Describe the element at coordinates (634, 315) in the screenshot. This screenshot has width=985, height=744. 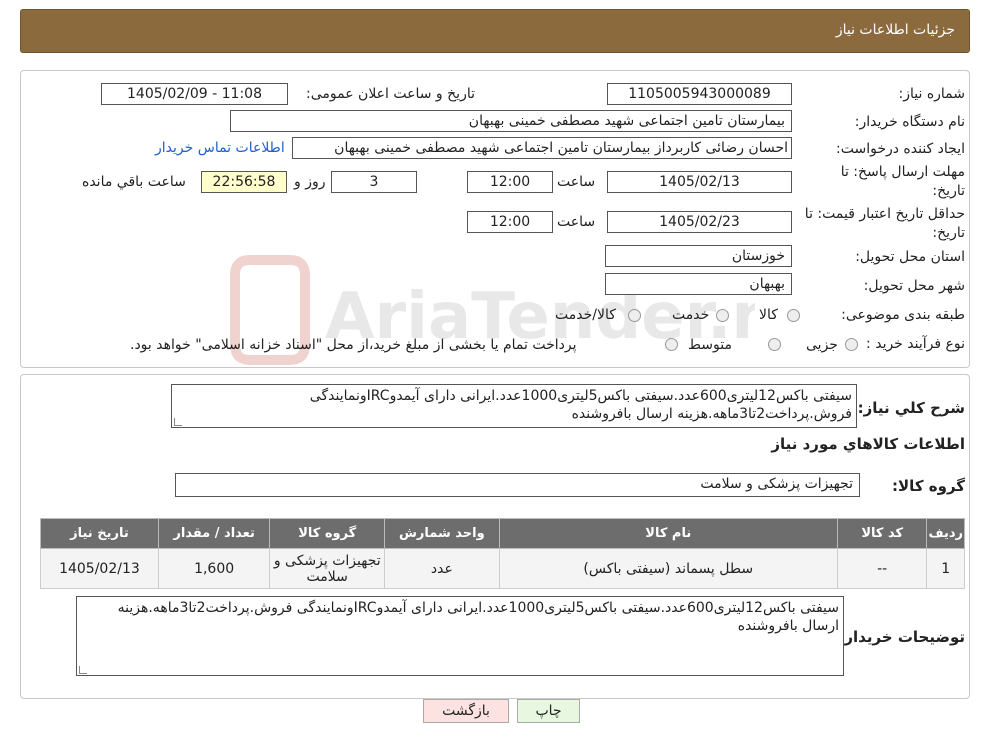
I see `category-radio-goods-service` at that location.